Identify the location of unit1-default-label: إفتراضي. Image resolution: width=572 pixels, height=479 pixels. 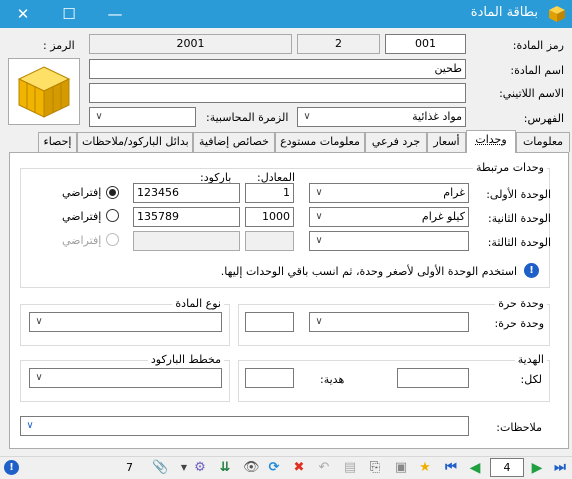
(82, 192).